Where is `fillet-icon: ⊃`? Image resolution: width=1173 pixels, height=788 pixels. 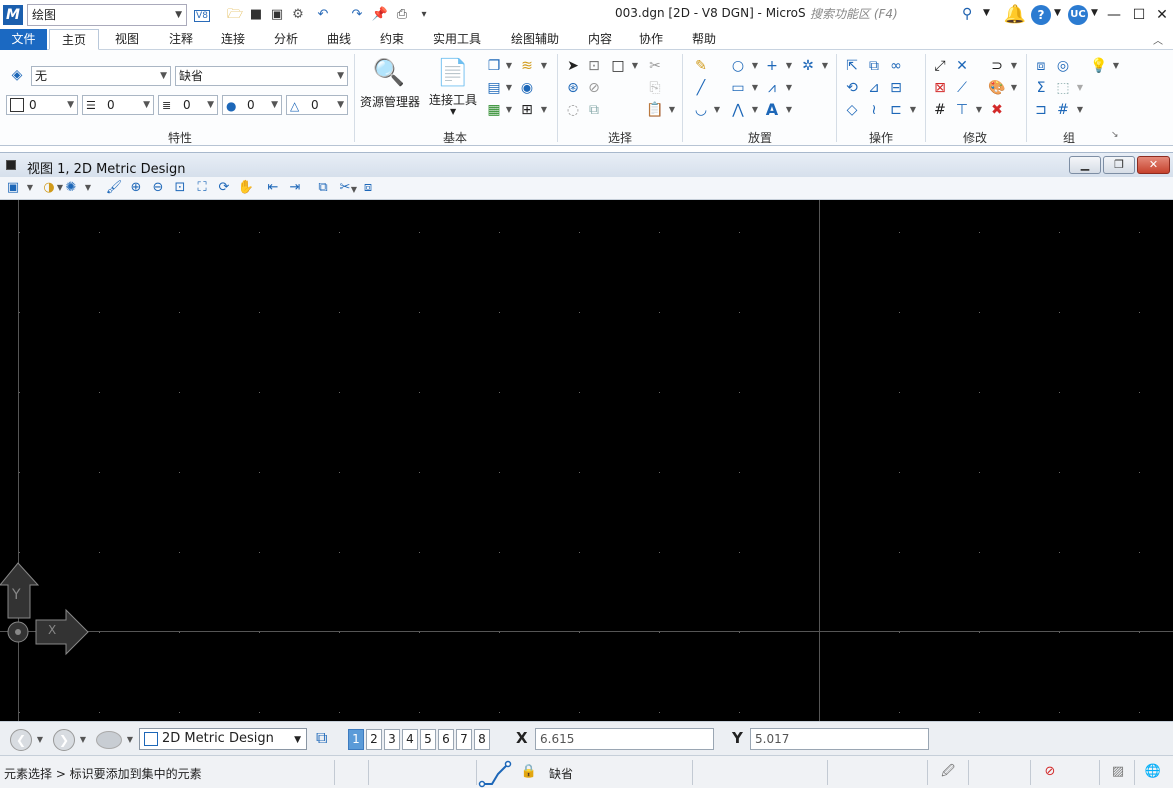 fillet-icon: ⊃ is located at coordinates (997, 66).